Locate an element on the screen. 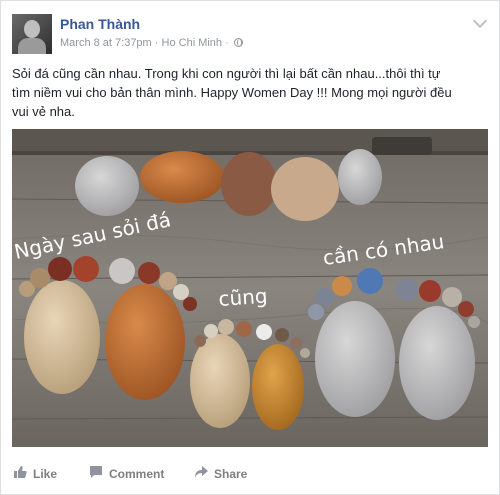 The height and width of the screenshot is (495, 500). photo-caption-2: cũng is located at coordinates (243, 297).